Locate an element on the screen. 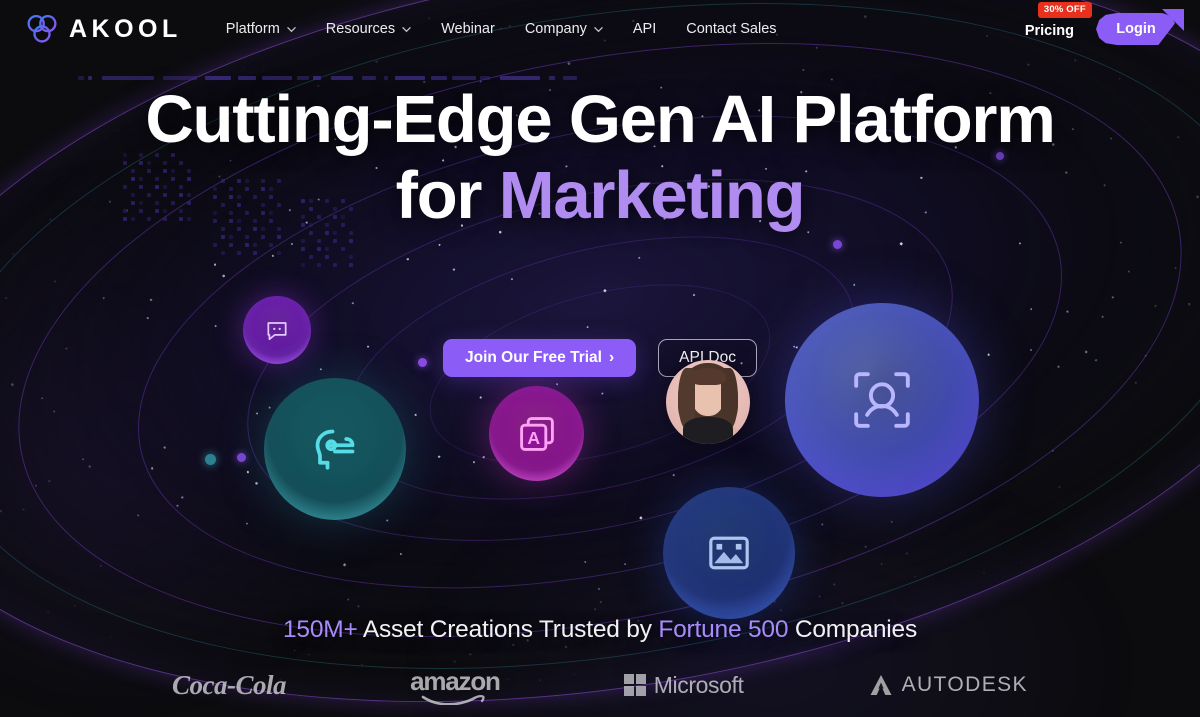 The image size is (1200, 717). autodesk-a-icon is located at coordinates (881, 685).